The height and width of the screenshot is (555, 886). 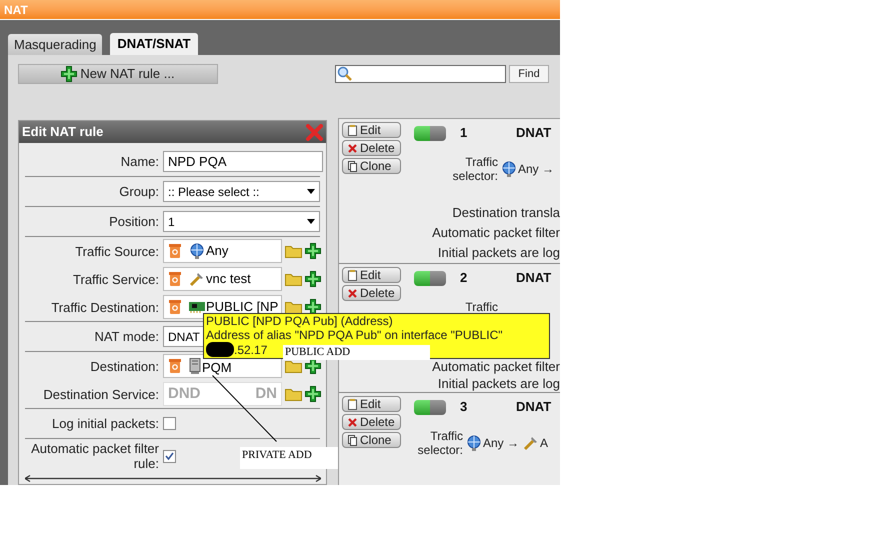 I want to click on select-value: 1, so click(x=171, y=222).